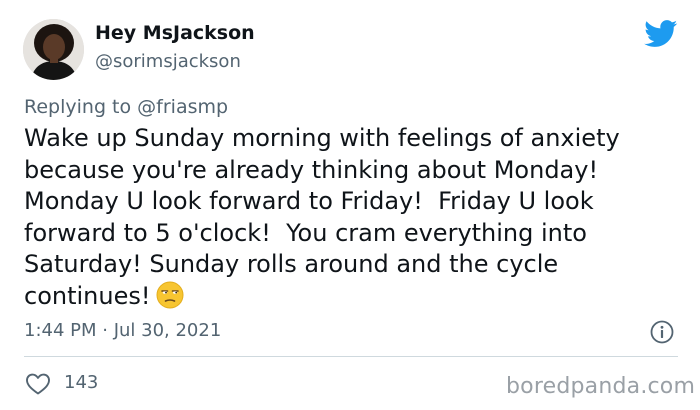  What do you see at coordinates (78, 107) in the screenshot?
I see `replying-to-label: Replying to` at bounding box center [78, 107].